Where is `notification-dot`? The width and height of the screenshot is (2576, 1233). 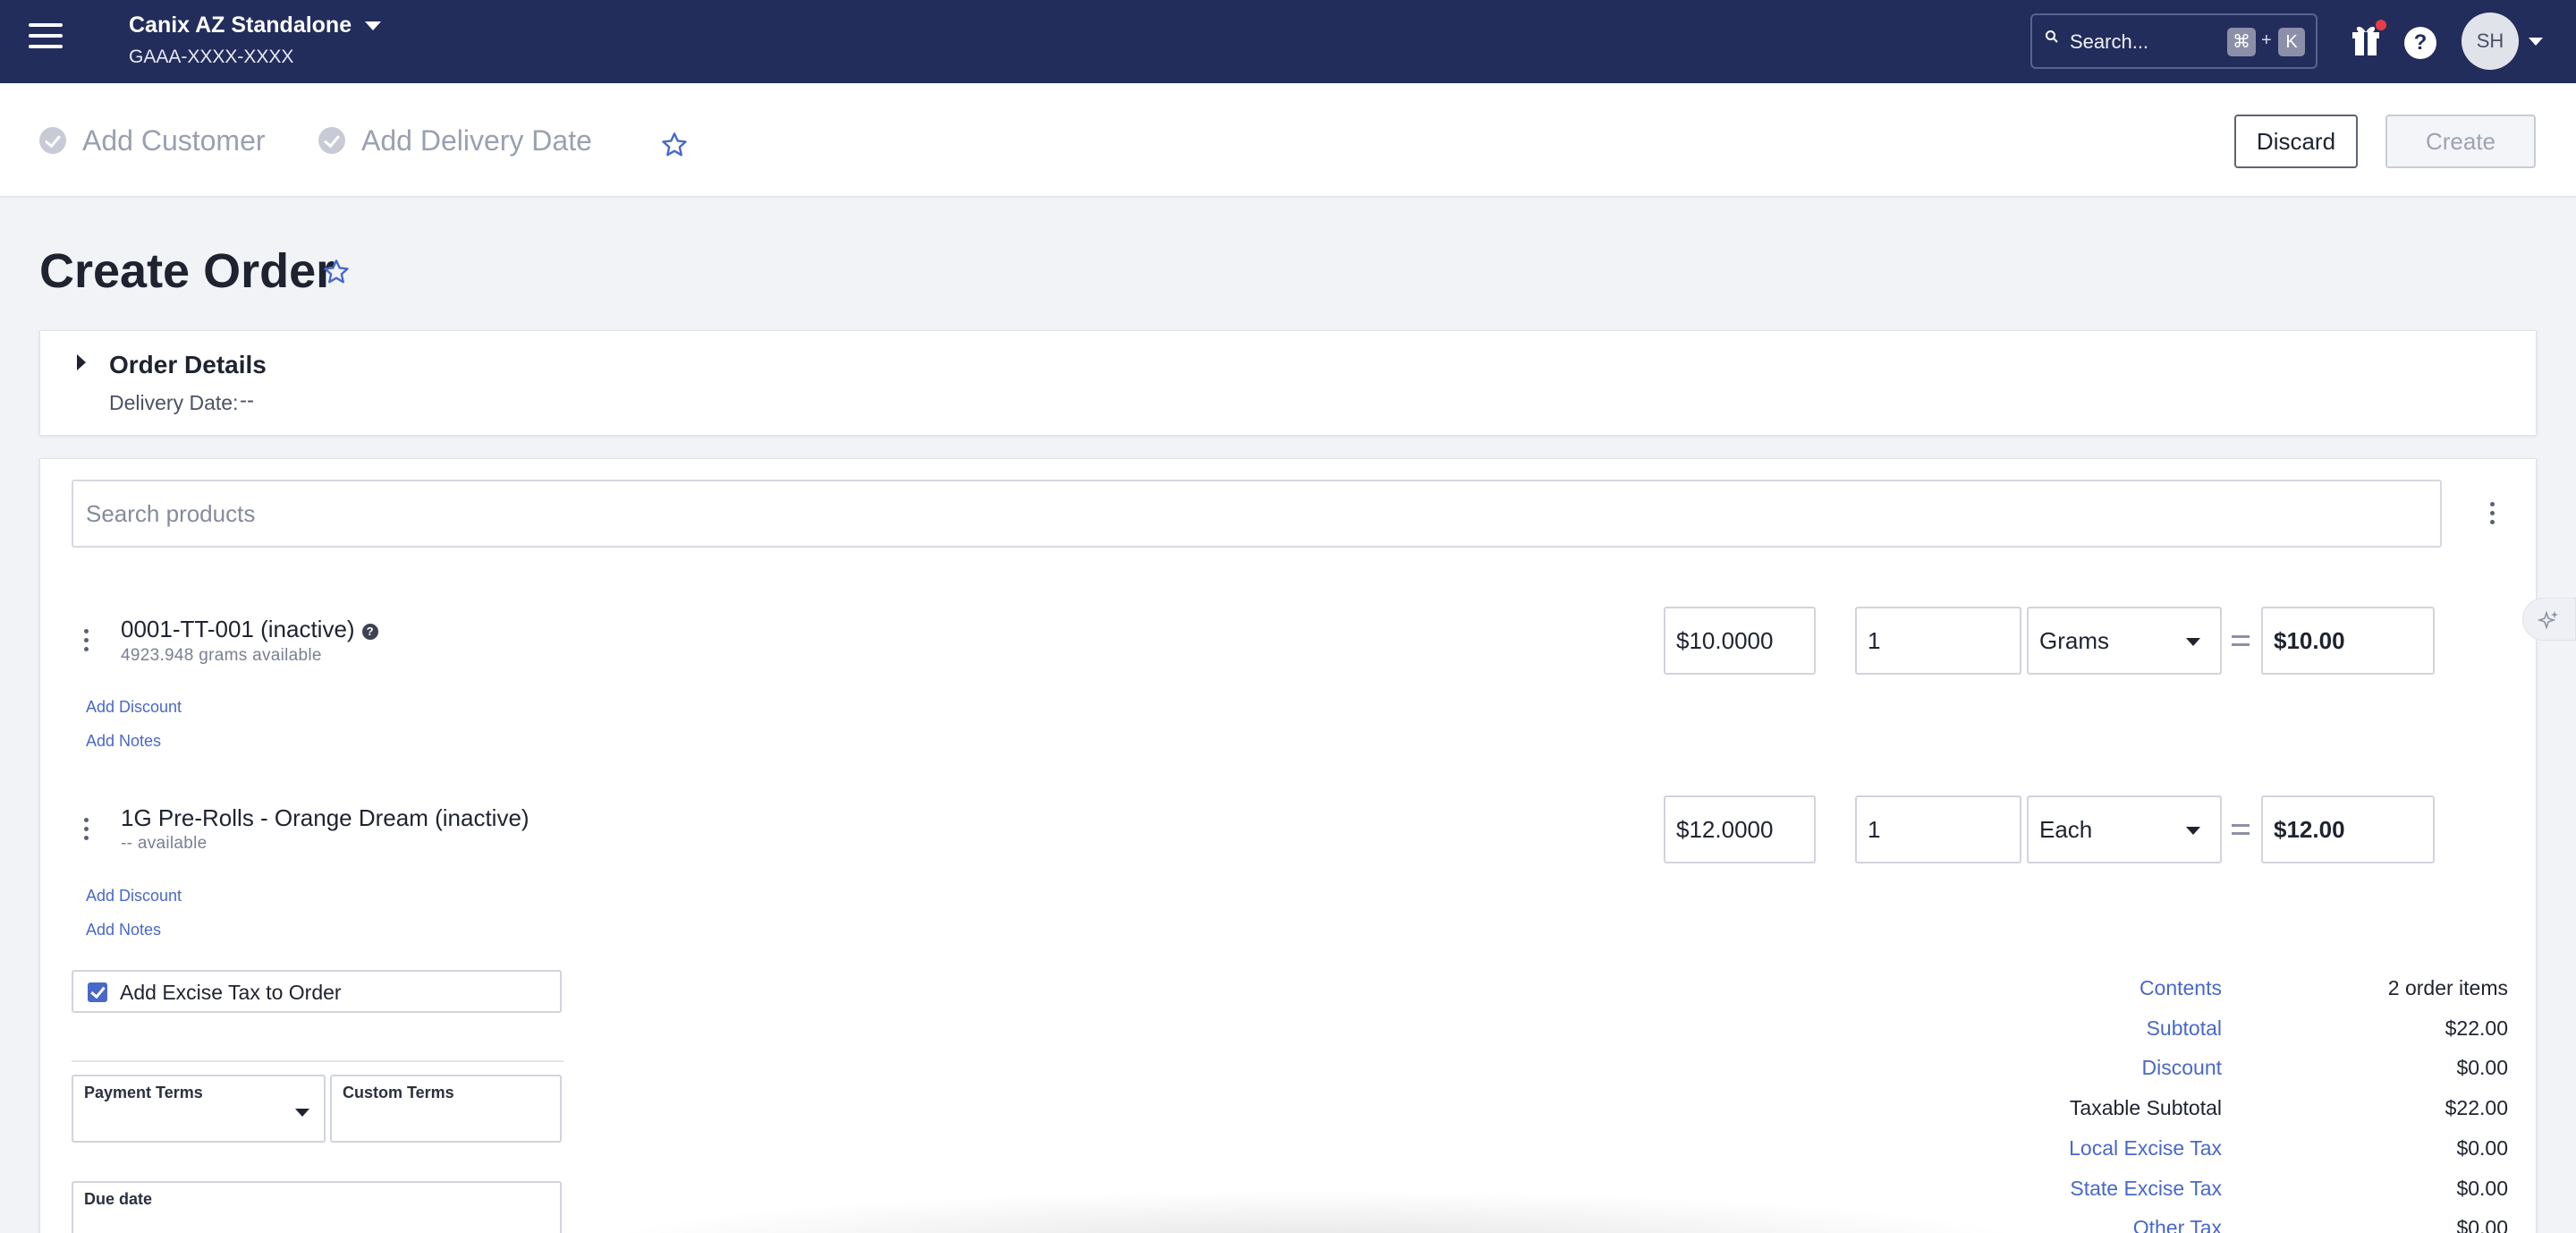
notification-dot is located at coordinates (2381, 25).